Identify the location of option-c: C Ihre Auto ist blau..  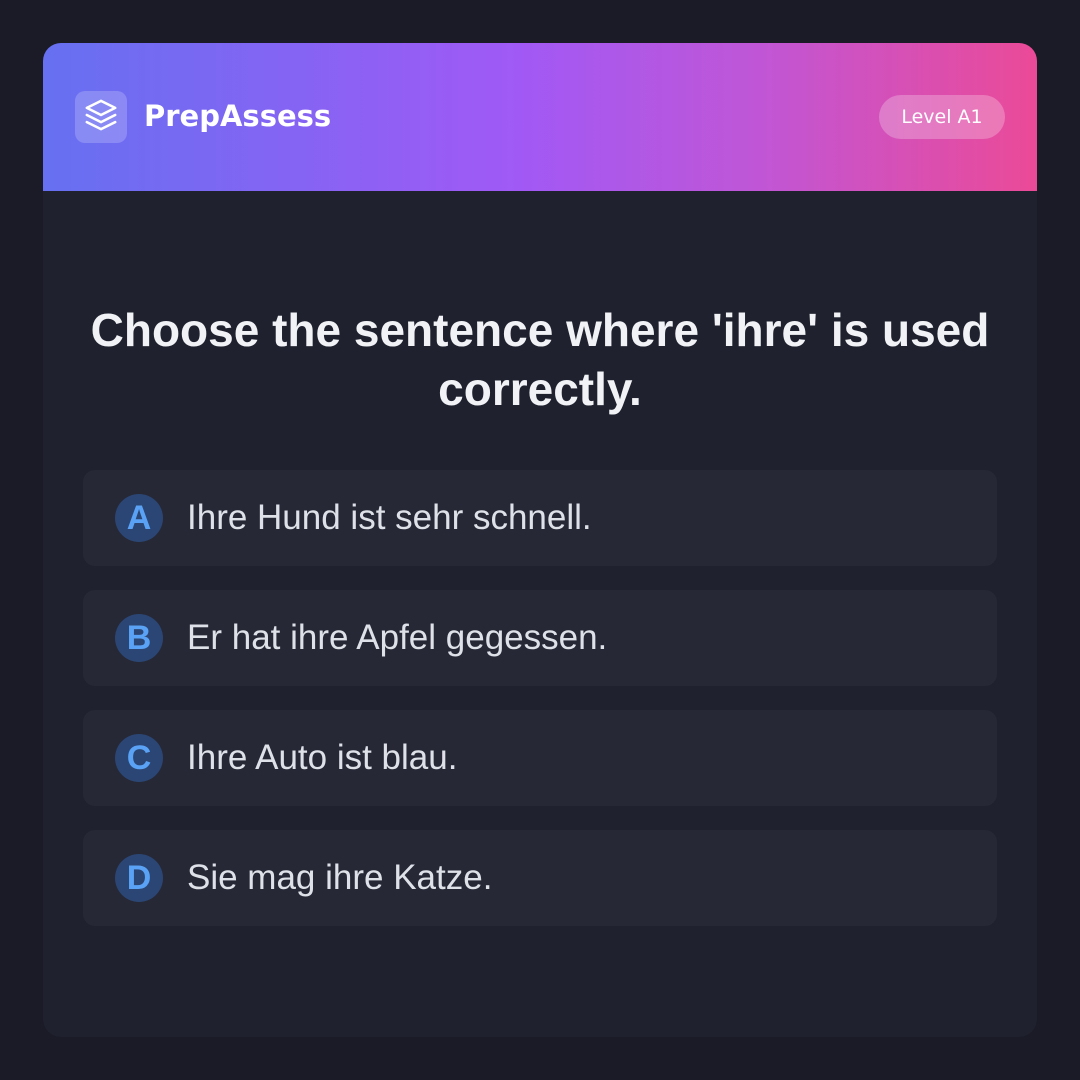
(540, 758).